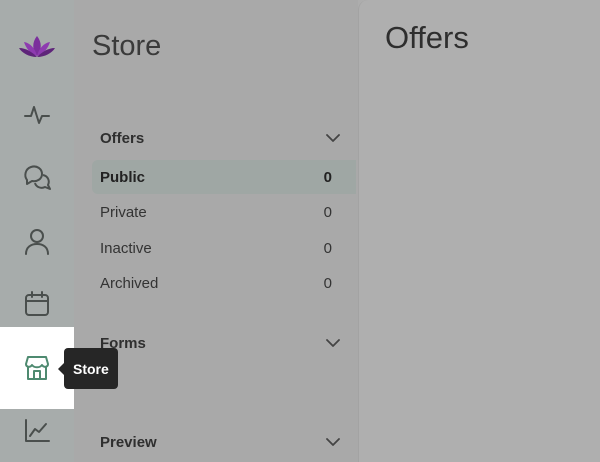  I want to click on chat-bubbles-icon, so click(37, 177).